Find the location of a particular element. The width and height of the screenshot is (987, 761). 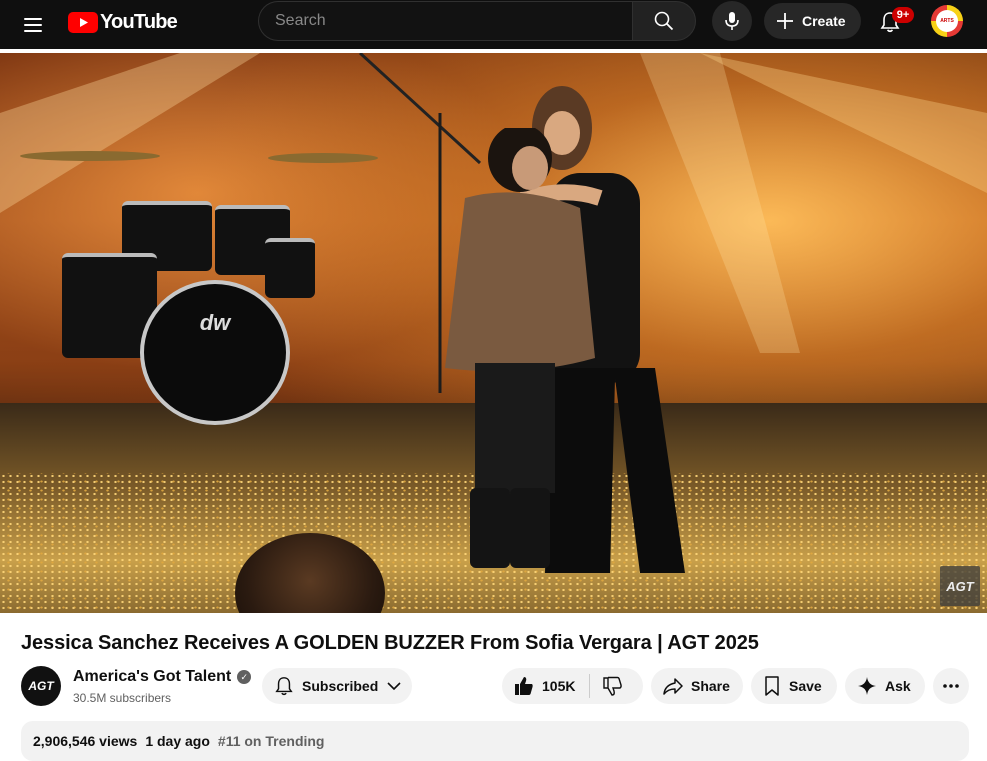

search-bar is located at coordinates (477, 21).